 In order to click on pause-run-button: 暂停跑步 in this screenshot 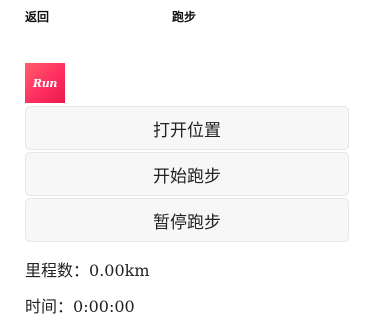, I will do `click(187, 220)`.